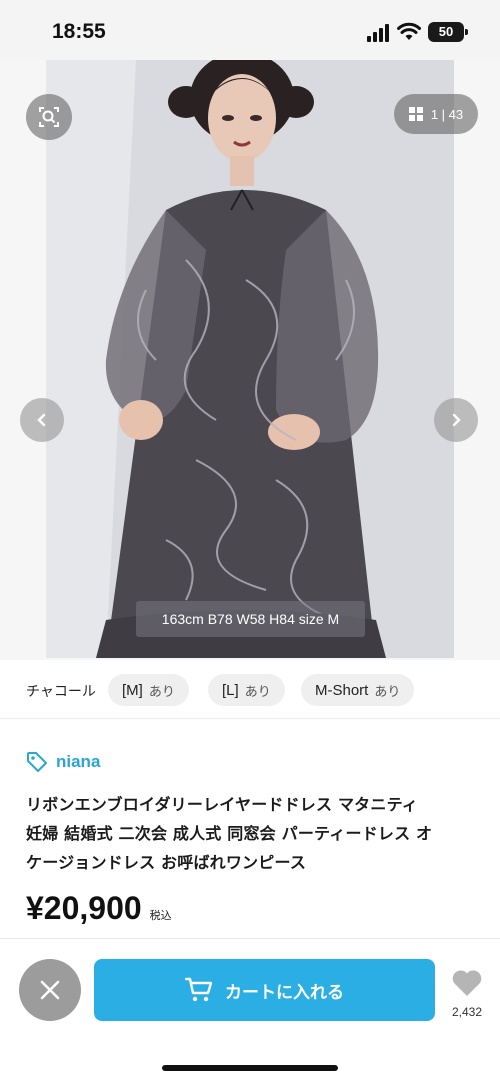 The width and height of the screenshot is (500, 1080). I want to click on image-counter-button: 1 | 43, so click(436, 114).